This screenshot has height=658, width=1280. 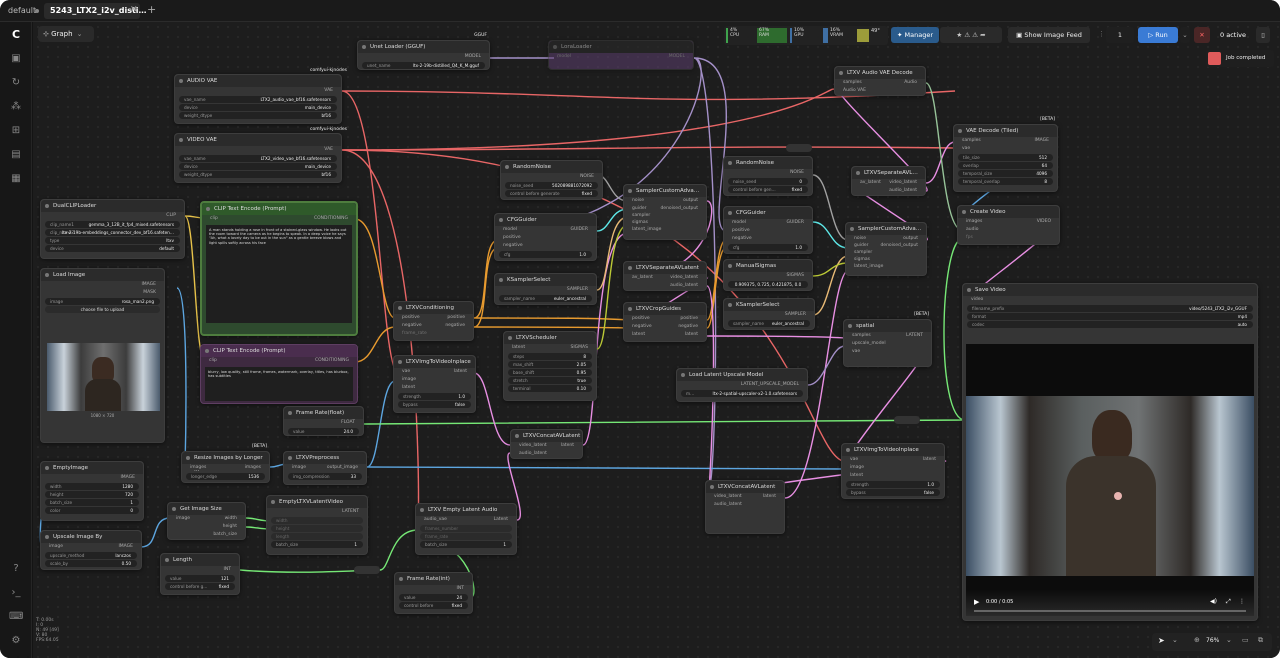 What do you see at coordinates (1260, 640) in the screenshot?
I see `link-visibility-icon: ⧉` at bounding box center [1260, 640].